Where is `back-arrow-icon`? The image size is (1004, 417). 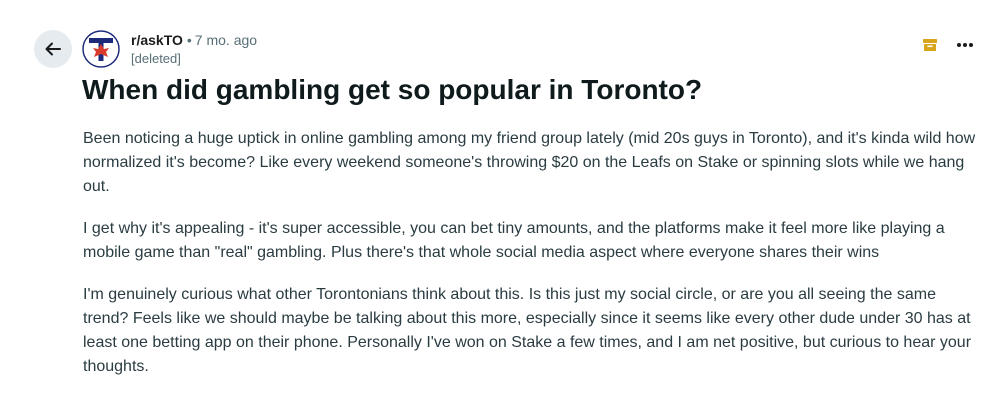
back-arrow-icon is located at coordinates (53, 49).